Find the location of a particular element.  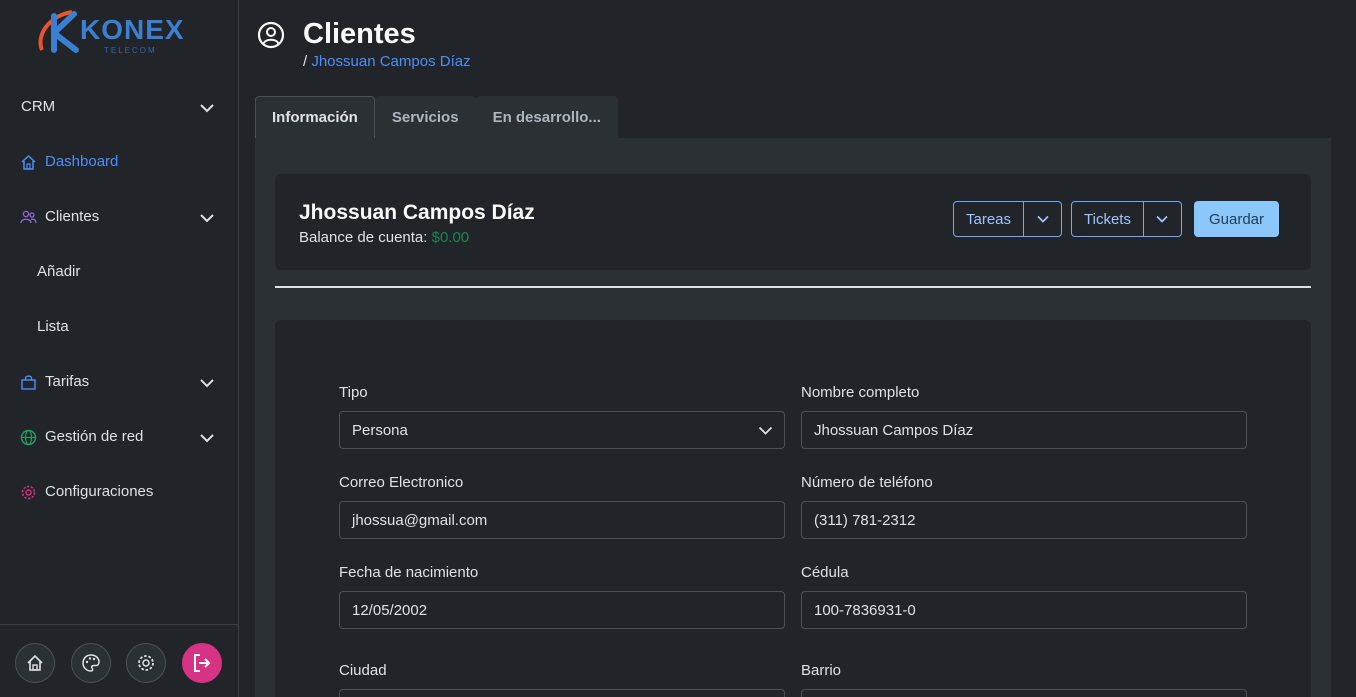

sidebar-item-configuraciones: Configuraciones is located at coordinates (119, 492).